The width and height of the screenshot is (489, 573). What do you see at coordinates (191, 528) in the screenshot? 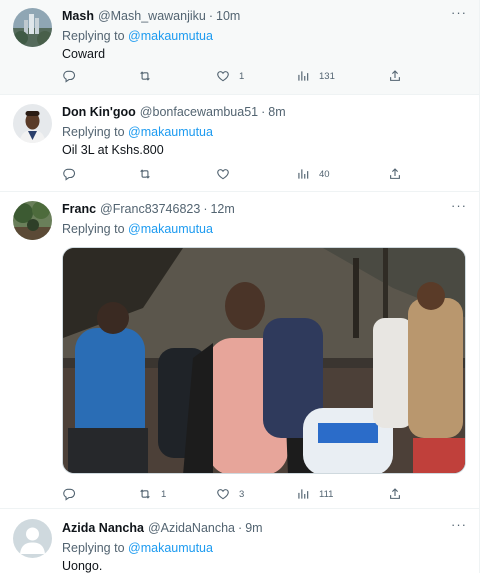
I see `user-handle: @AzidaNancha` at bounding box center [191, 528].